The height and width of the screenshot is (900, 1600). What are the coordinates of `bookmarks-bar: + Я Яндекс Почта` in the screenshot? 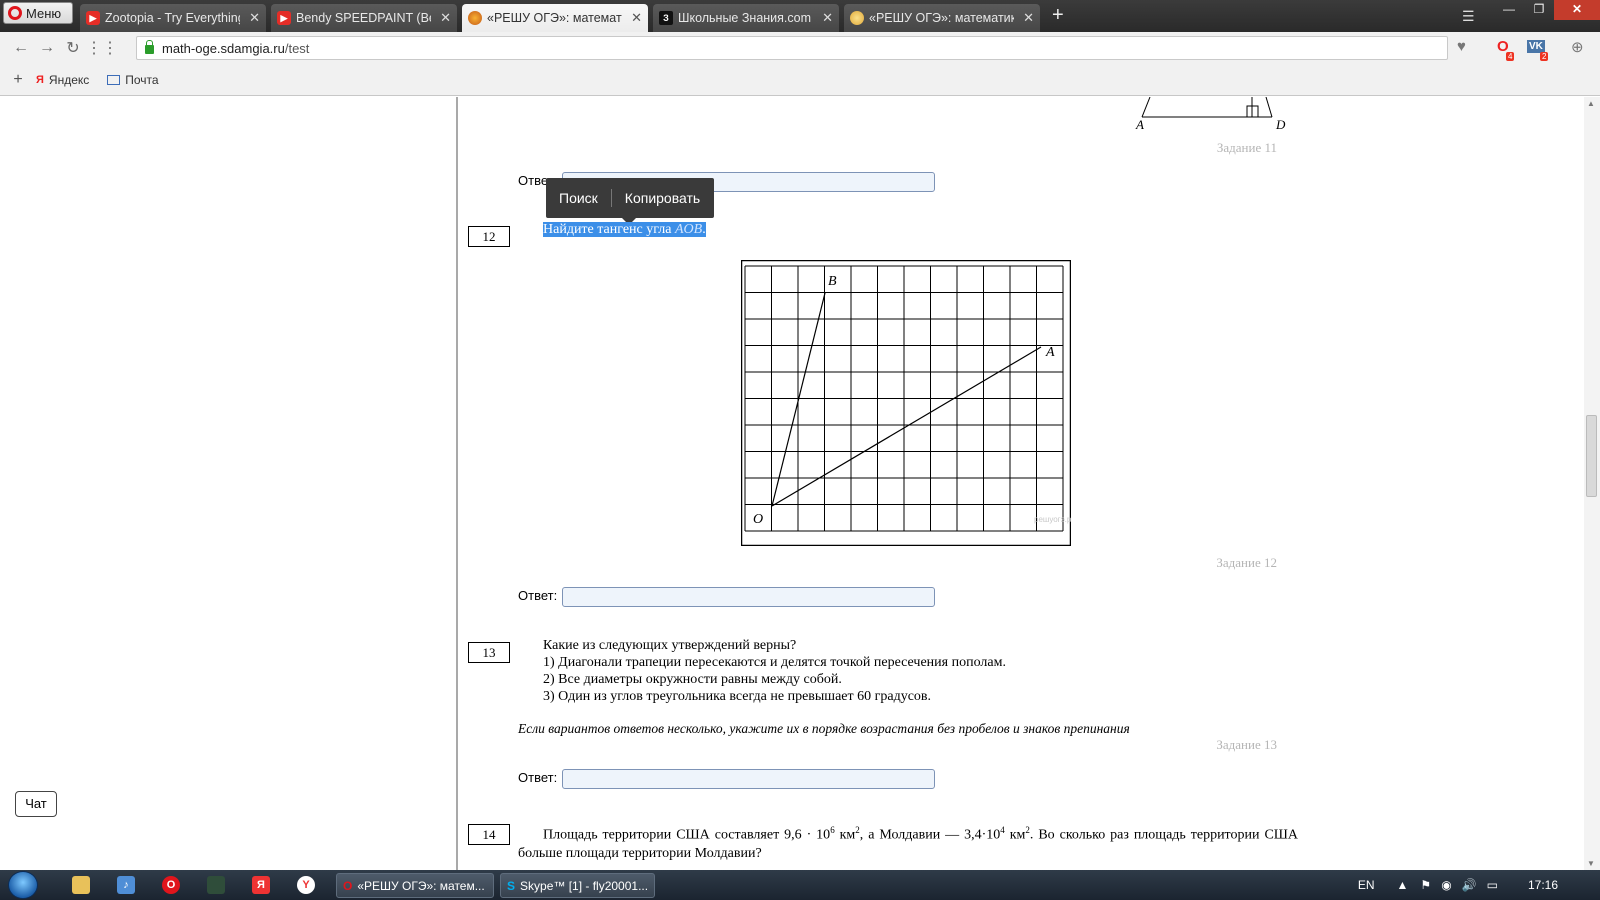 It's located at (800, 80).